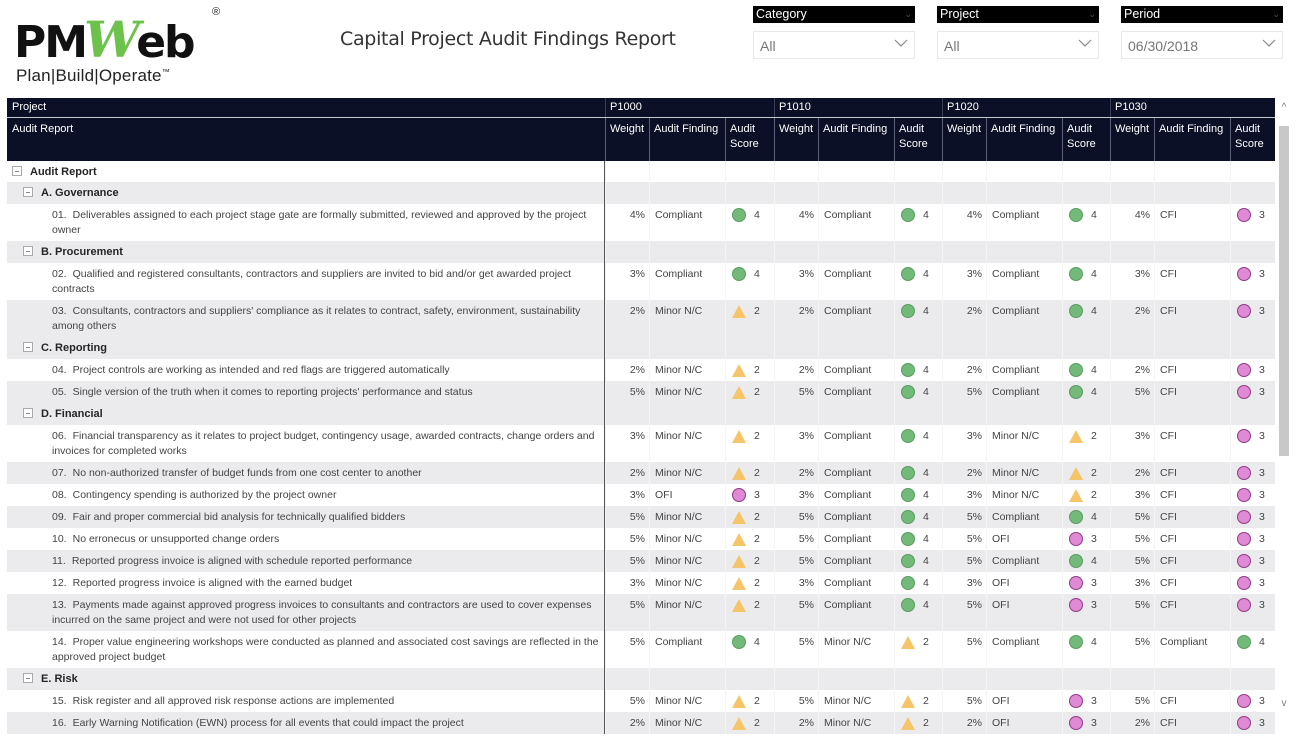 The height and width of the screenshot is (736, 1298). Describe the element at coordinates (1284, 291) in the screenshot. I see `scroll-thumb` at that location.